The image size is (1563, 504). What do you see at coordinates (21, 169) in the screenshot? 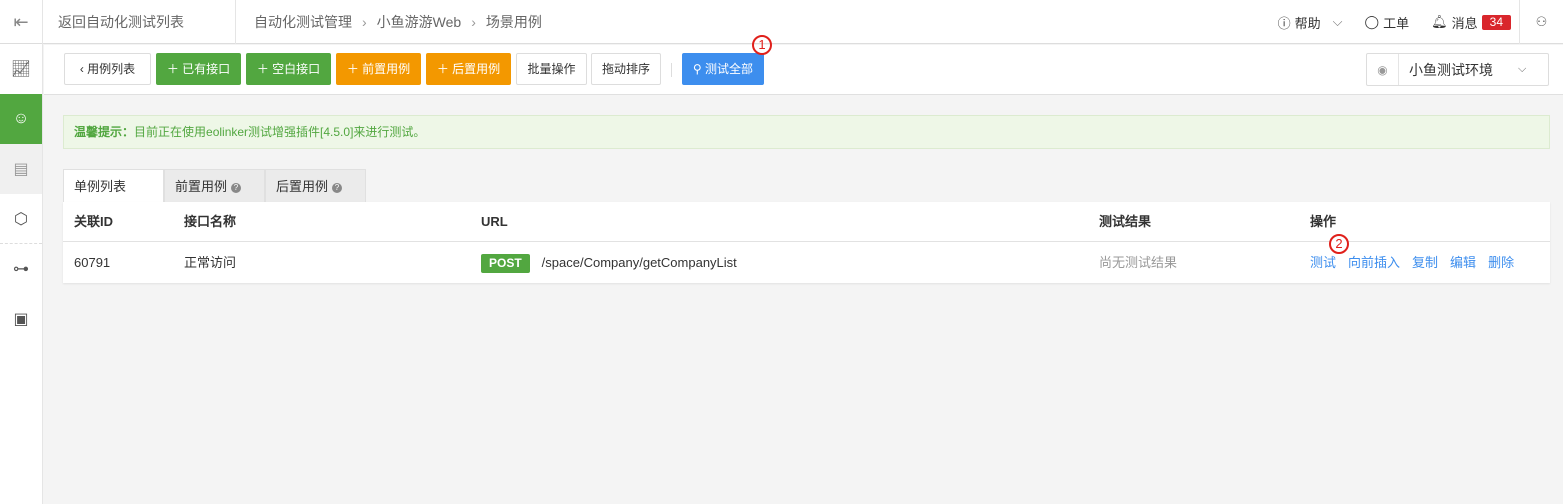
I see `document-icon: ▤` at bounding box center [21, 169].